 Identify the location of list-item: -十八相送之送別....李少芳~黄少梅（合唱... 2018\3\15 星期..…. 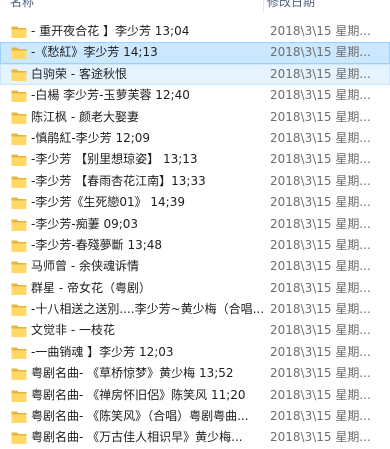
(195, 309).